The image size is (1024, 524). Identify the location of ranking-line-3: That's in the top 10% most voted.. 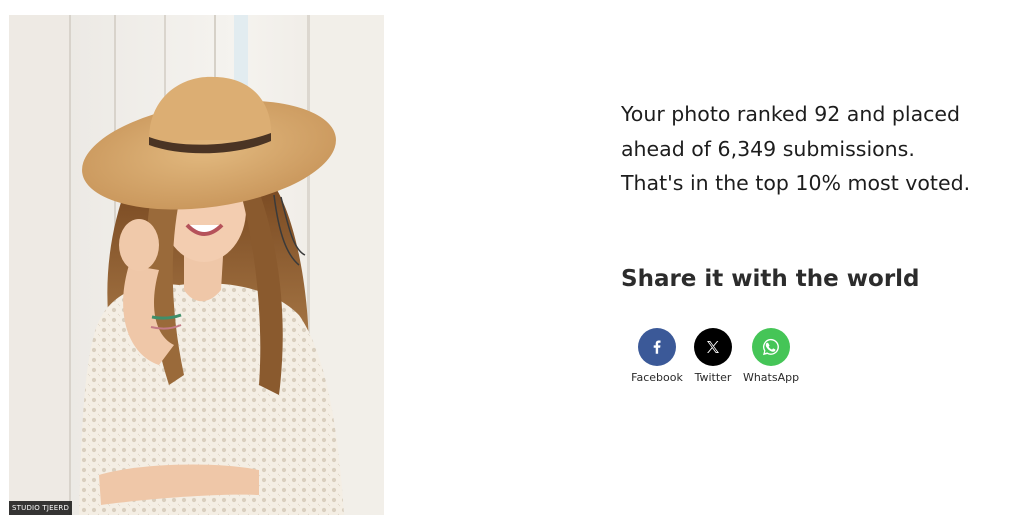
(796, 183).